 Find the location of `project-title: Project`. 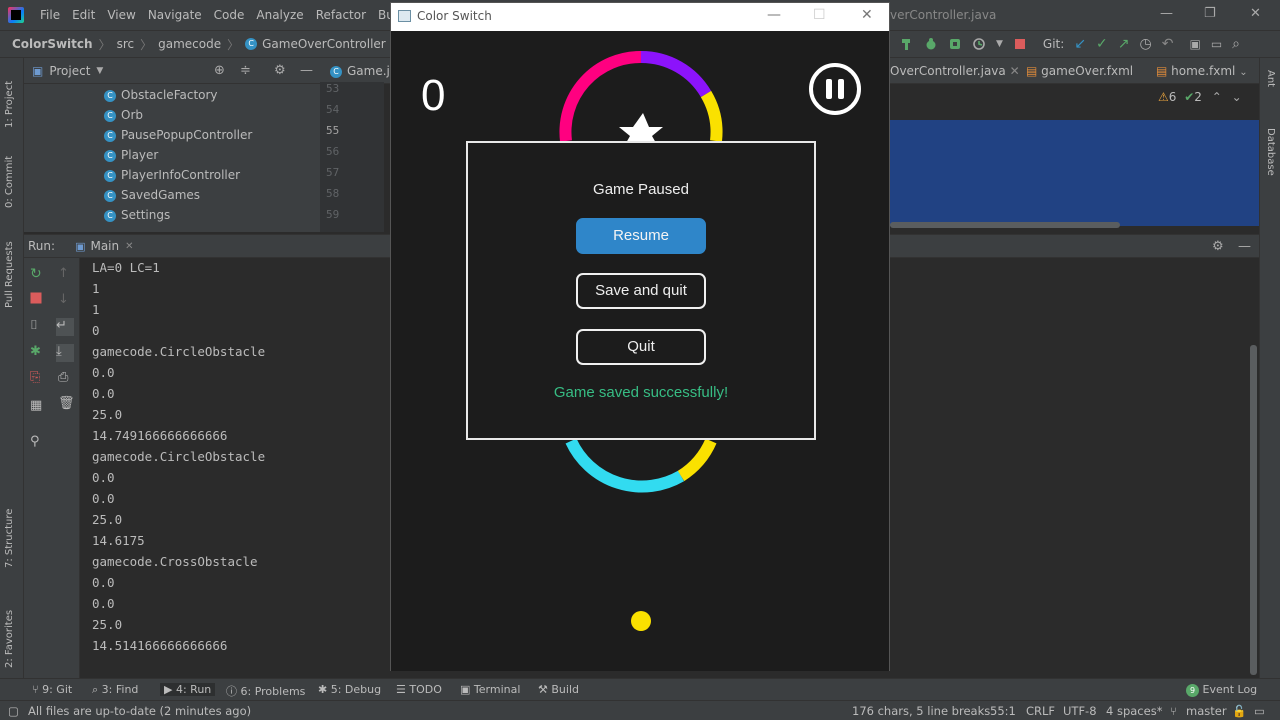

project-title: Project is located at coordinates (69, 71).